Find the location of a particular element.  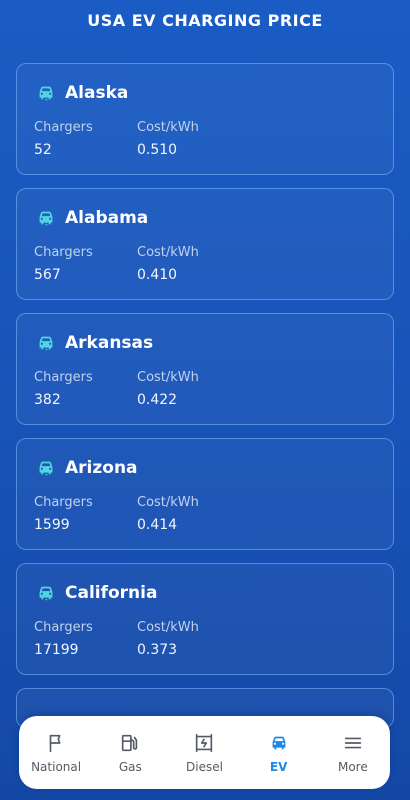

state-card-california: California Chargers 17199 Cost/kWh 0.373 is located at coordinates (205, 619).